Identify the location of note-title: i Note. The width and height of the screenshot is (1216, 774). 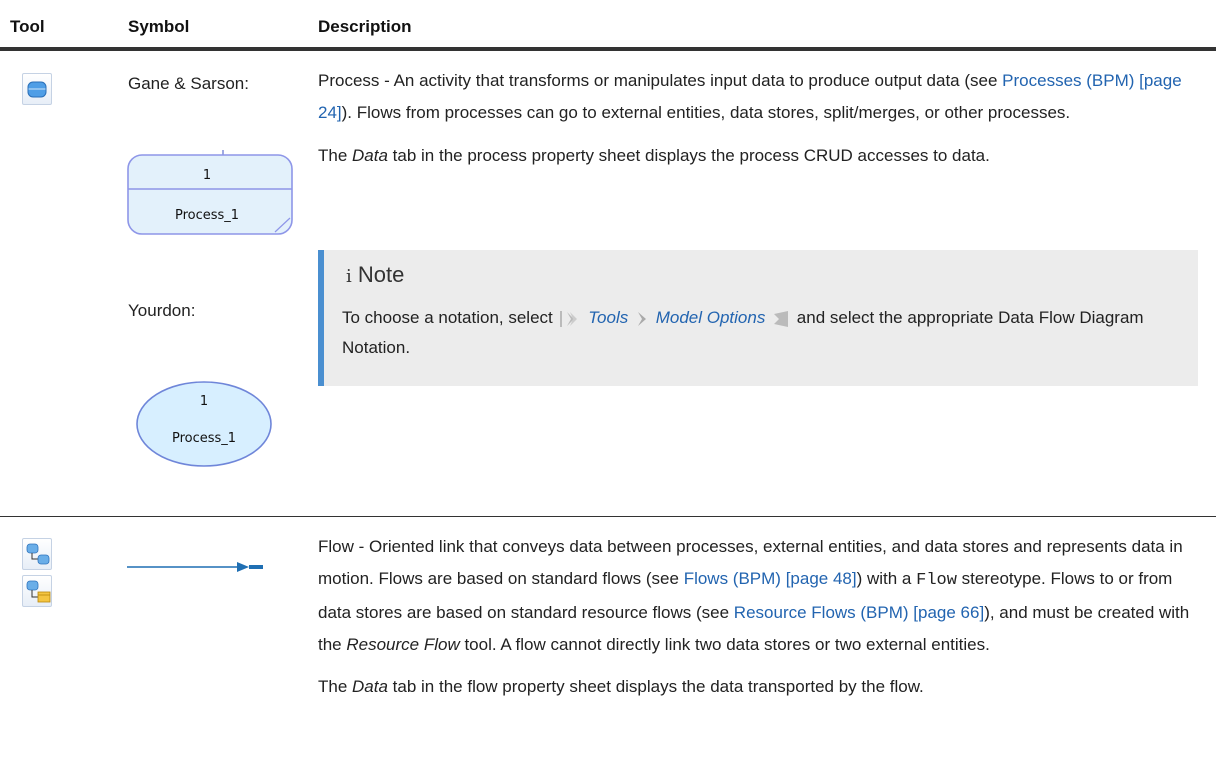
(375, 274).